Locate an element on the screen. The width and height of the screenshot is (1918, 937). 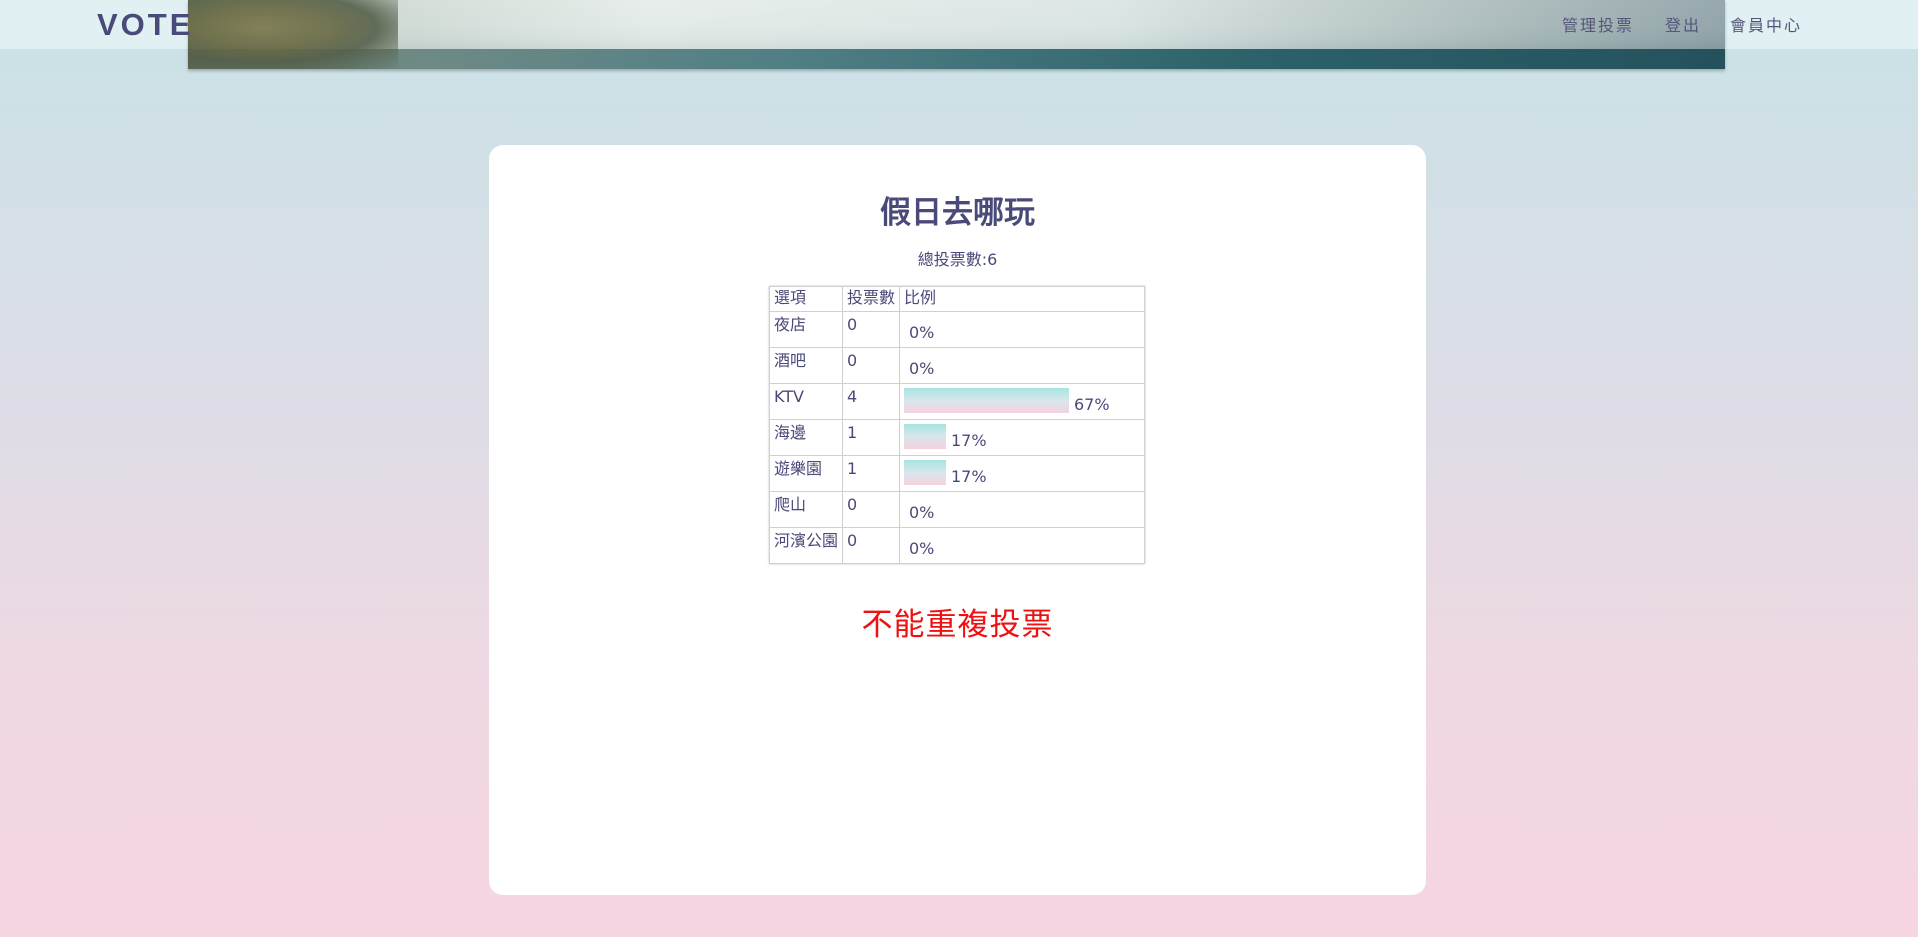
ratio-bar-wrapper: 67% is located at coordinates (1022, 401).